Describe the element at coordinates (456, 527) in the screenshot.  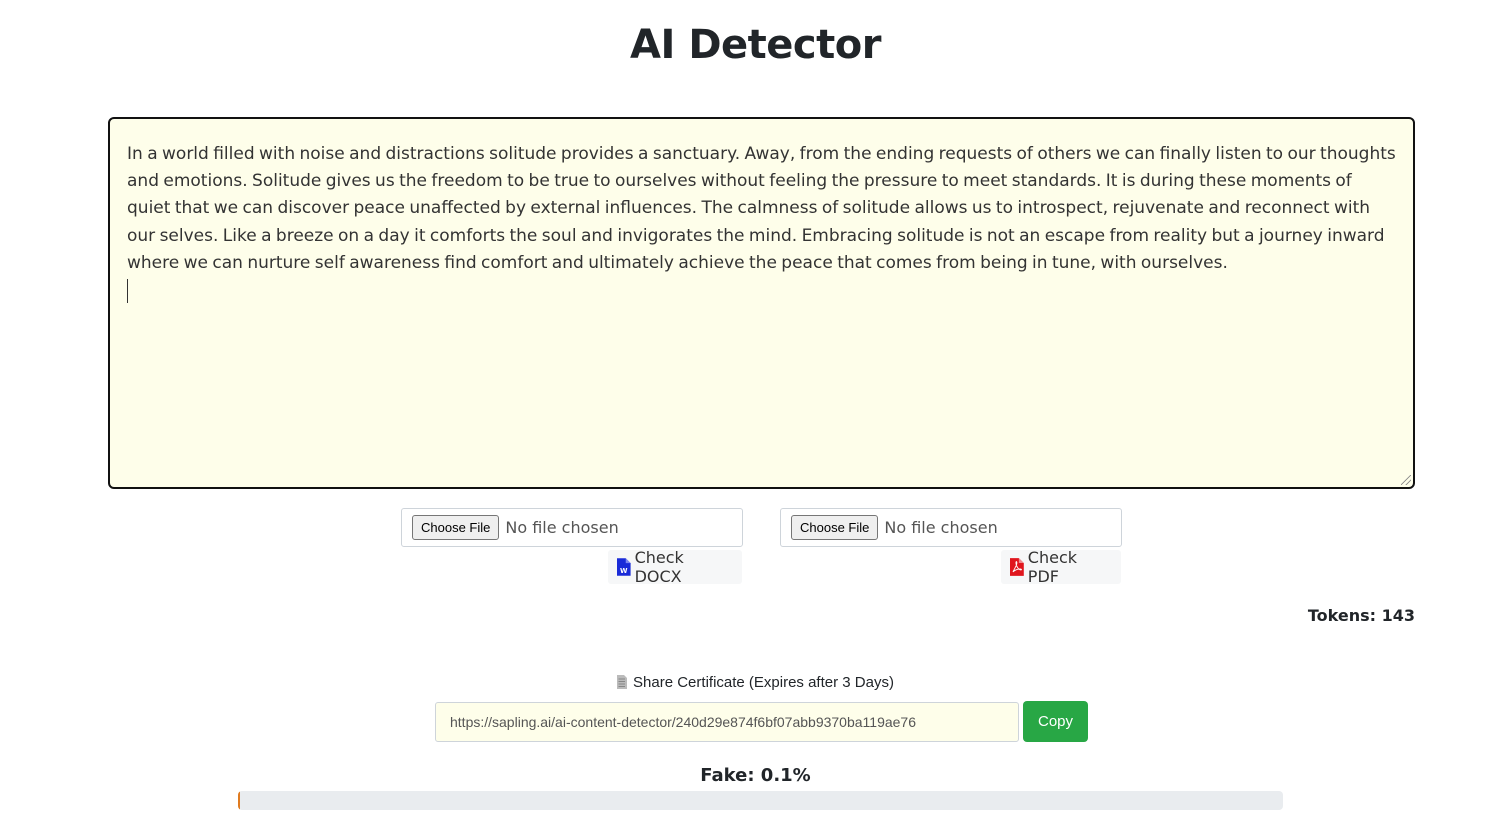
I see `docx-choose-file-button: Choose File` at that location.